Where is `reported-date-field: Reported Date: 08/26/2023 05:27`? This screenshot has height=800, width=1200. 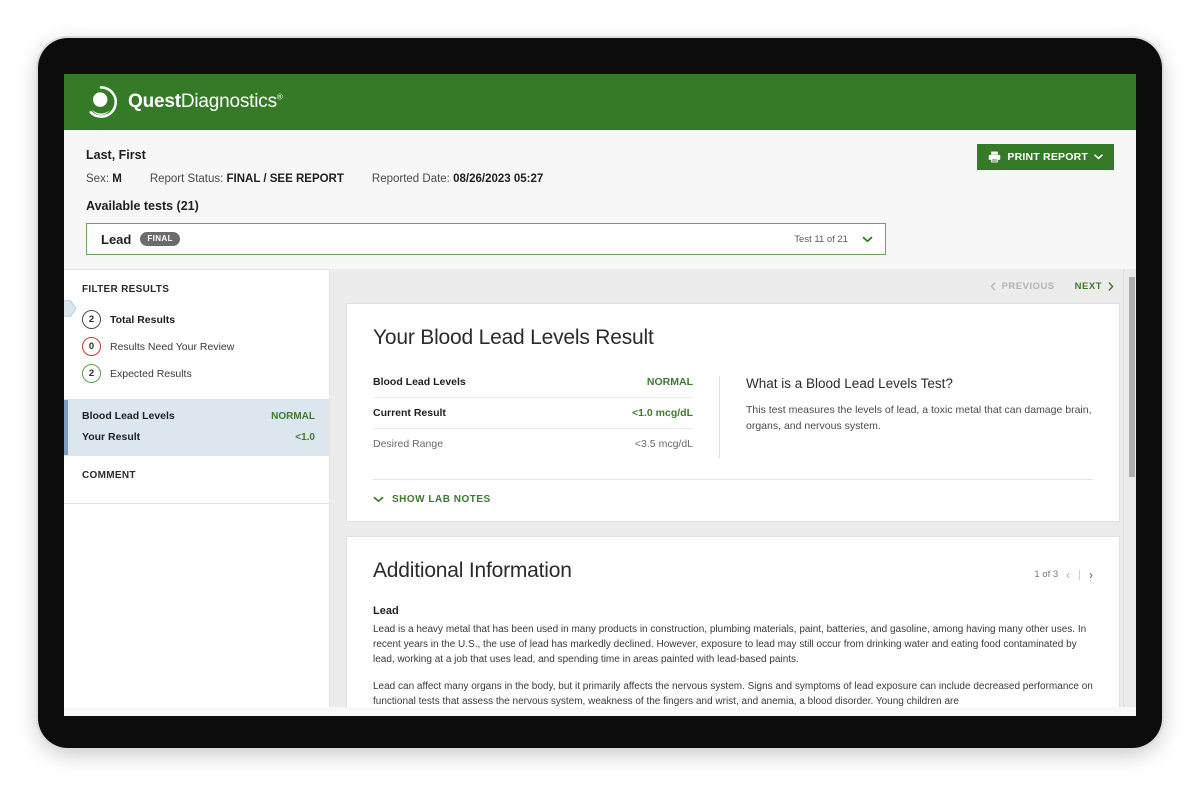
reported-date-field: Reported Date: 08/26/2023 05:27 is located at coordinates (457, 179).